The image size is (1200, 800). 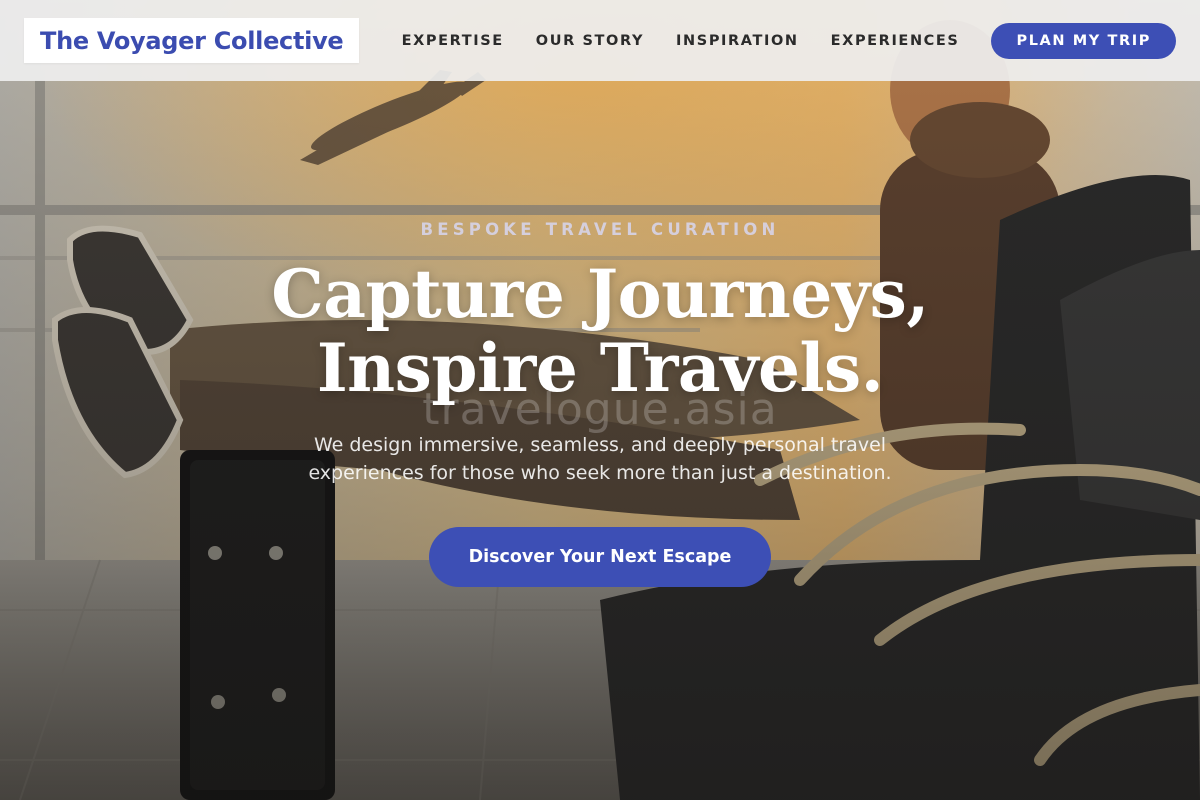 I want to click on nav-item-experiences: EXPERIENCES, so click(x=895, y=41).